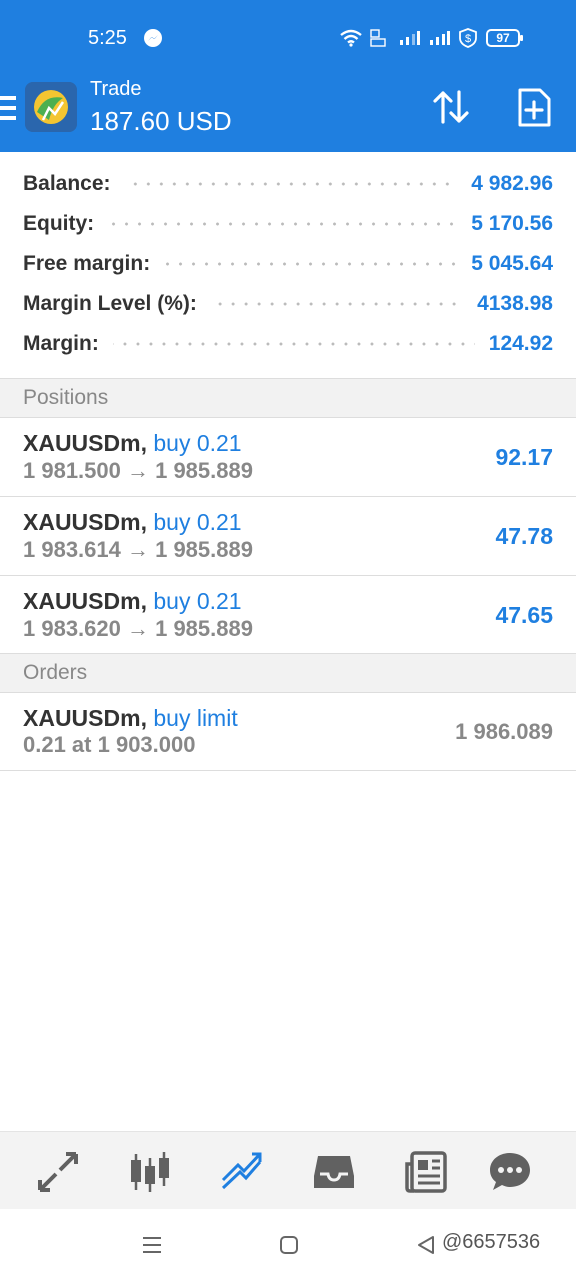 The height and width of the screenshot is (1280, 576). Describe the element at coordinates (152, 1245) in the screenshot. I see `recents-icon` at that location.